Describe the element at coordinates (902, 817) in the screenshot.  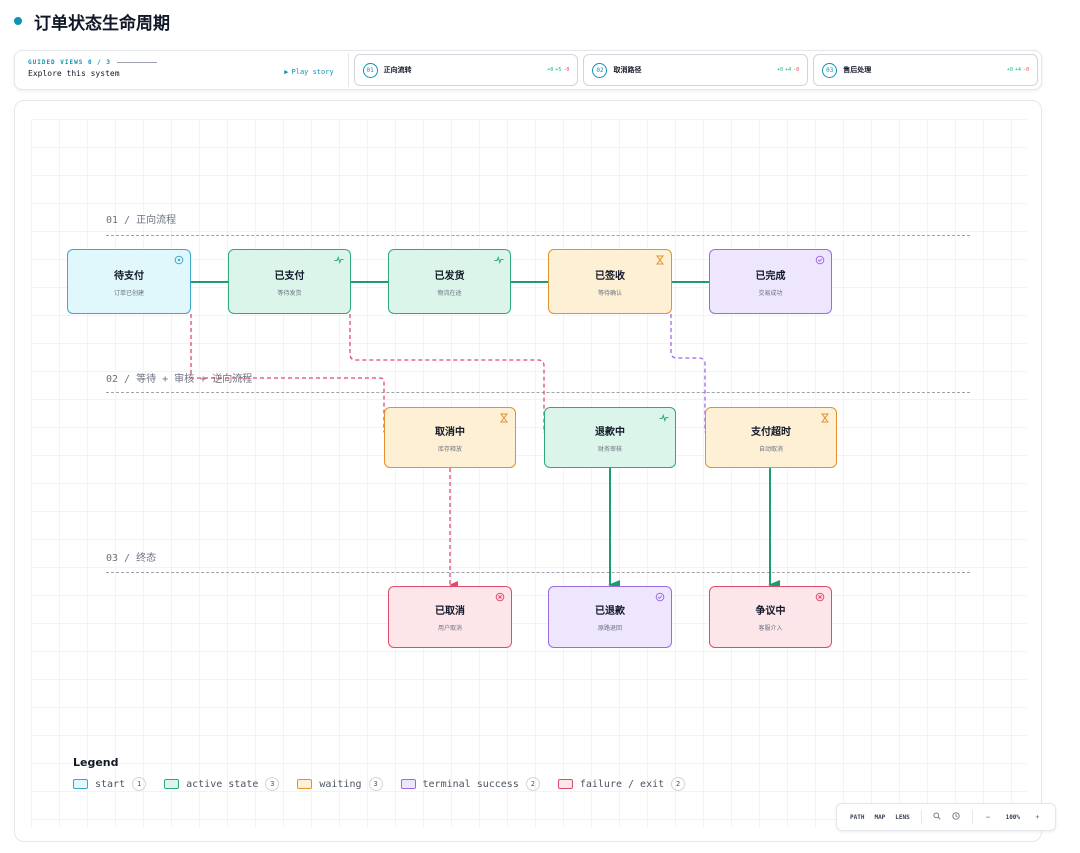
I see `lens-button: LENS` at that location.